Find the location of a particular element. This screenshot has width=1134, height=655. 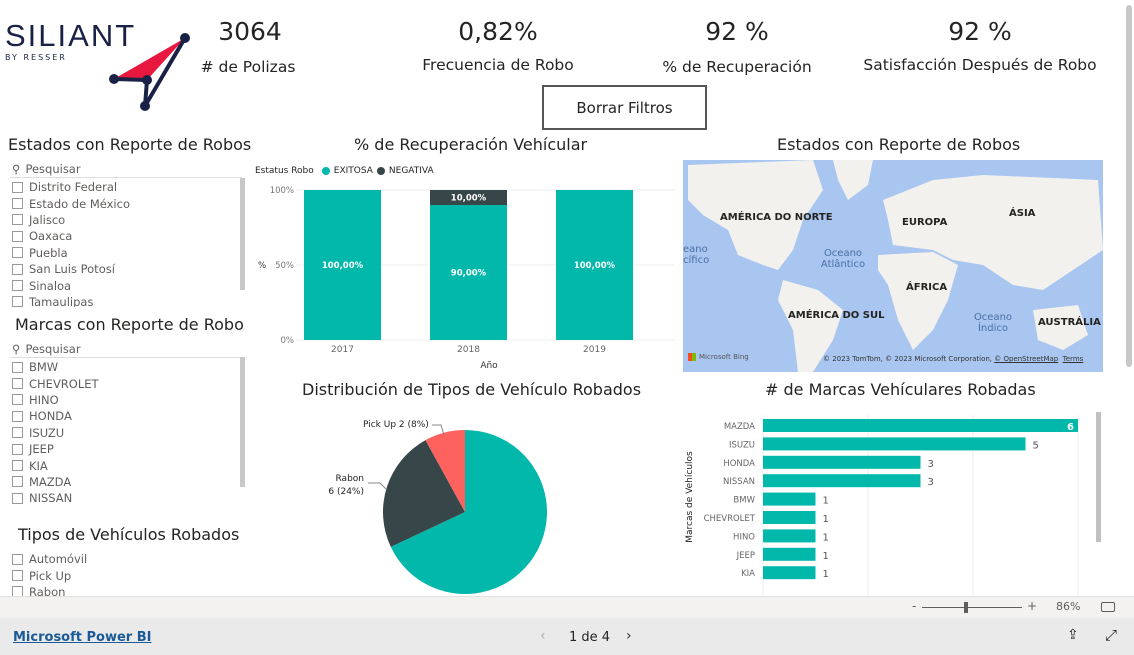

page-scrollbar is located at coordinates (1129, 186).